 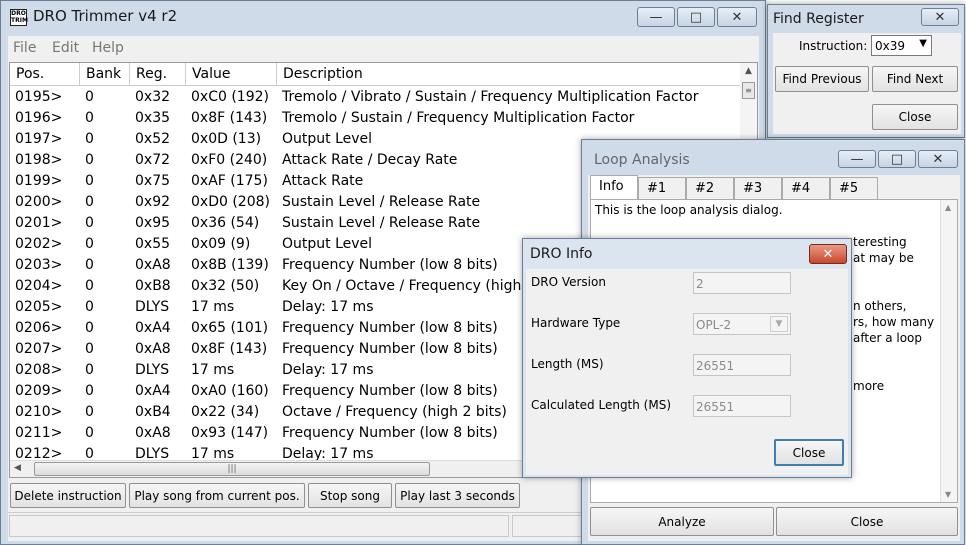 I want to click on tab-info: Info, so click(x=614, y=187).